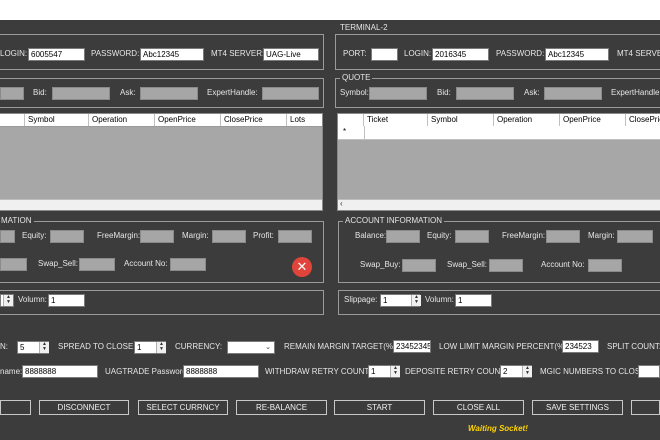 The image size is (660, 440). I want to click on terminal2-balance-field, so click(403, 236).